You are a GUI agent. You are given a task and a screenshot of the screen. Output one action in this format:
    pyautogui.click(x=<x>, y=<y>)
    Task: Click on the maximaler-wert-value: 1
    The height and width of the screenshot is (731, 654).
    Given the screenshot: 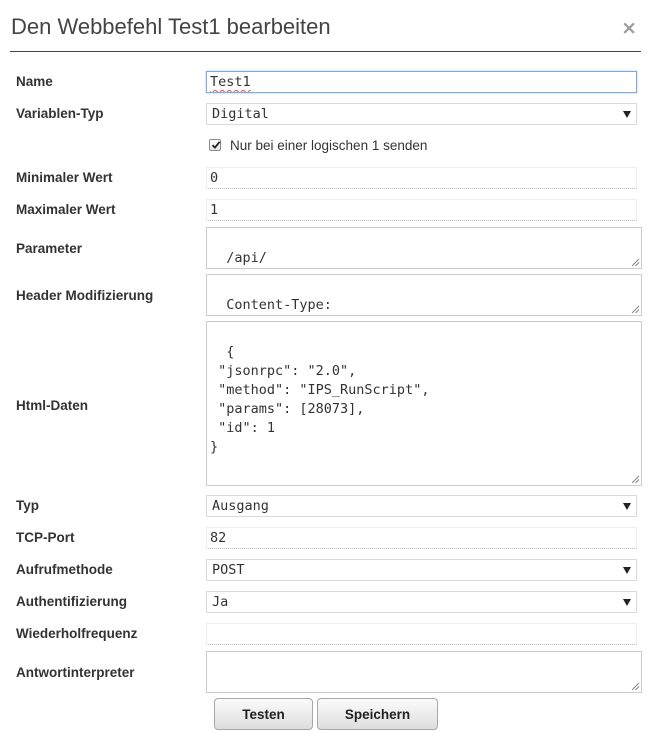 What is the action you would take?
    pyautogui.click(x=214, y=210)
    